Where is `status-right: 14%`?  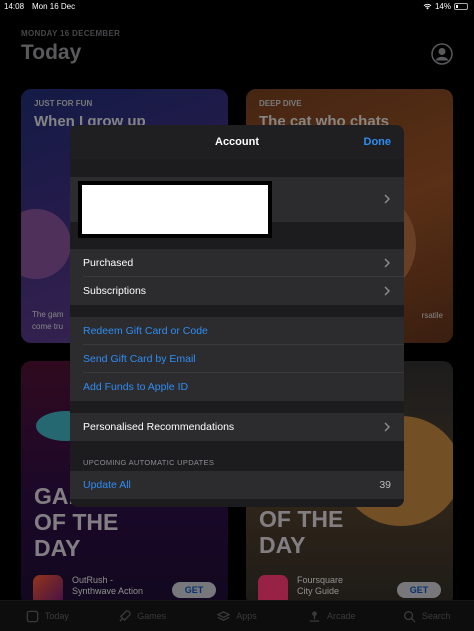 status-right: 14% is located at coordinates (445, 6).